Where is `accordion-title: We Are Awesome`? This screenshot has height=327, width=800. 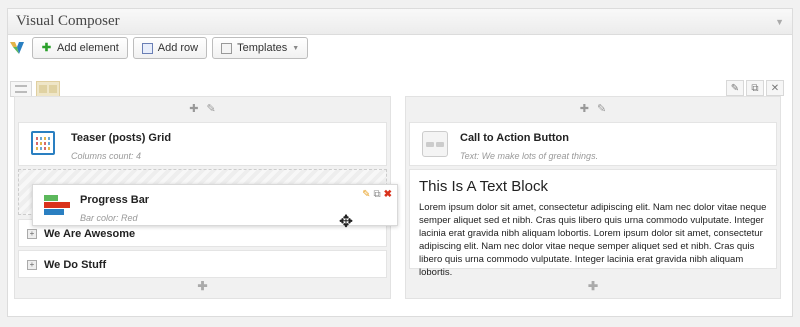
accordion-title: We Are Awesome is located at coordinates (90, 234).